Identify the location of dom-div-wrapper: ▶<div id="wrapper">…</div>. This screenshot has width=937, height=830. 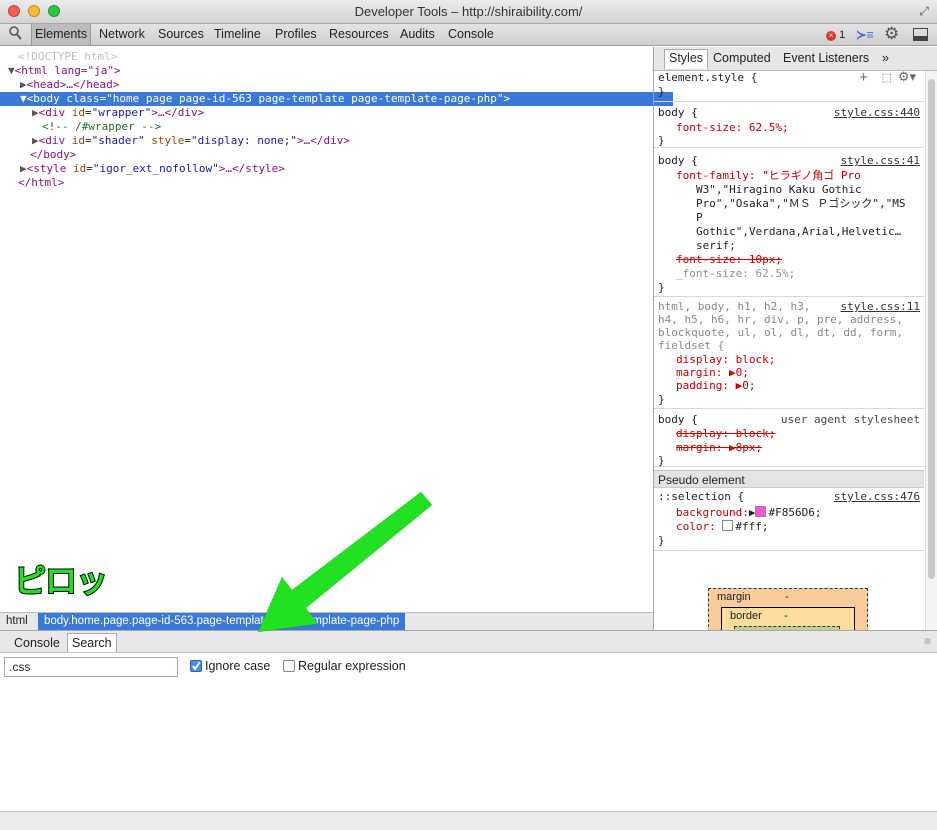
(342, 113).